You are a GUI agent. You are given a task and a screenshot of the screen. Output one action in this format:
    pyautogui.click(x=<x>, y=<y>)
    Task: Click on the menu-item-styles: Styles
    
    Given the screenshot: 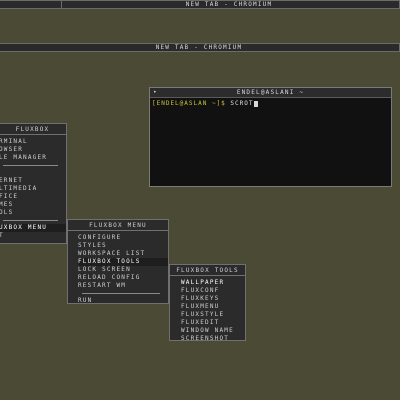 What is the action you would take?
    pyautogui.click(x=123, y=246)
    